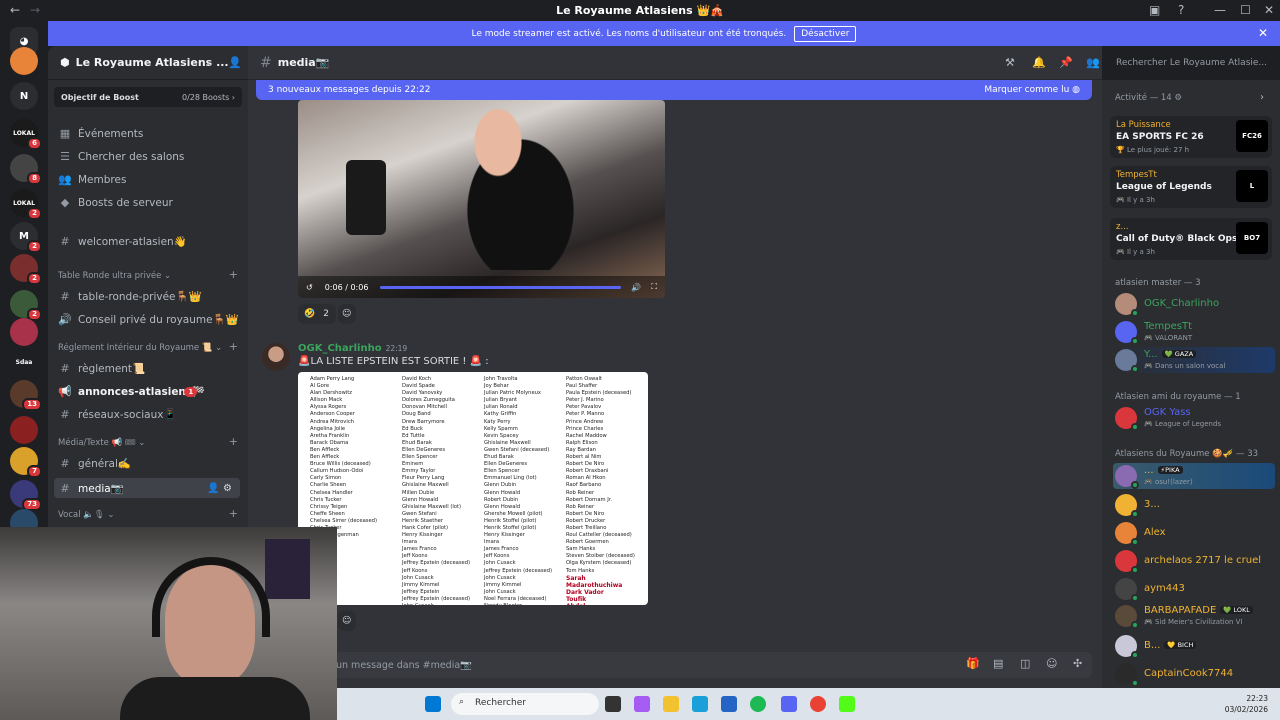 Image resolution: width=1280 pixels, height=720 pixels. Describe the element at coordinates (219, 488) in the screenshot. I see `channel-settings-icon: 👤 ⚙` at that location.